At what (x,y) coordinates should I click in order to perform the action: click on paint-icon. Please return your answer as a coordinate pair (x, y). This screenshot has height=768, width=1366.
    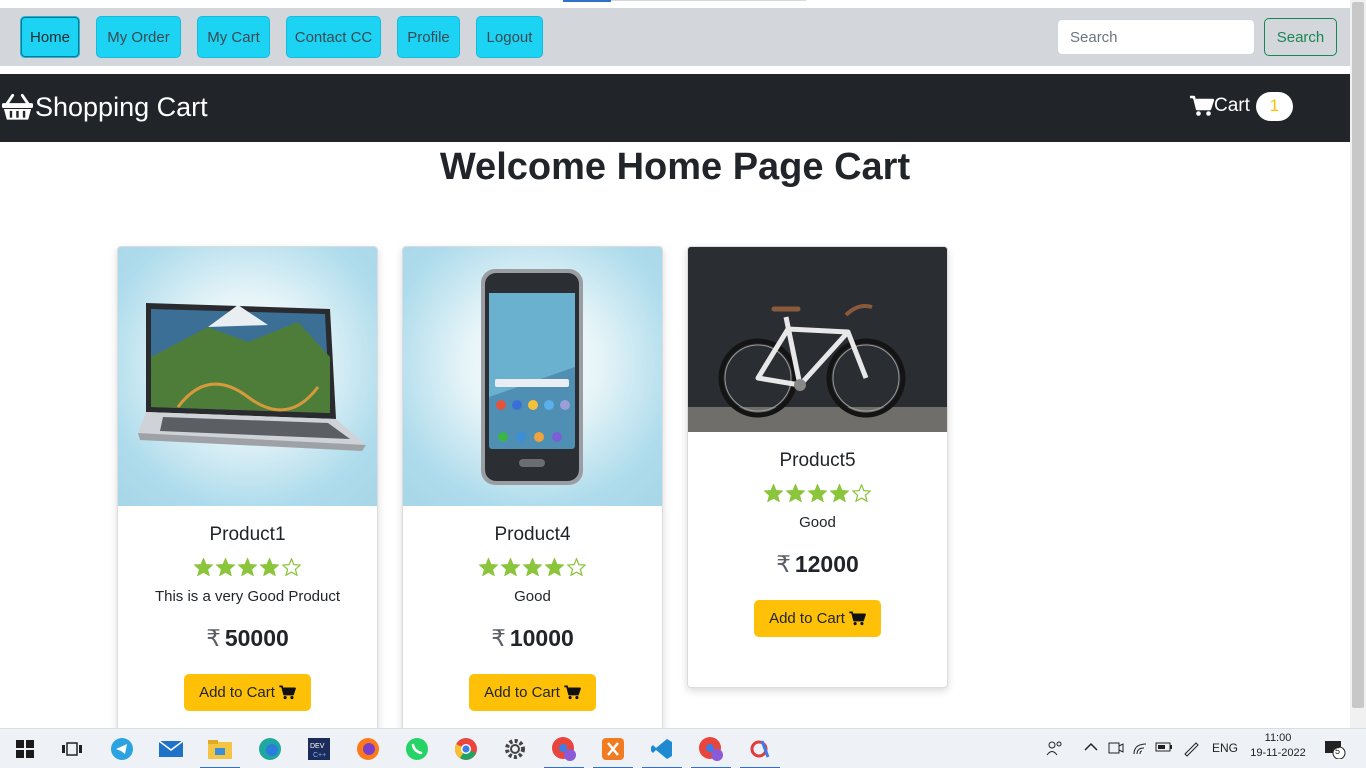
    Looking at the image, I should click on (760, 751).